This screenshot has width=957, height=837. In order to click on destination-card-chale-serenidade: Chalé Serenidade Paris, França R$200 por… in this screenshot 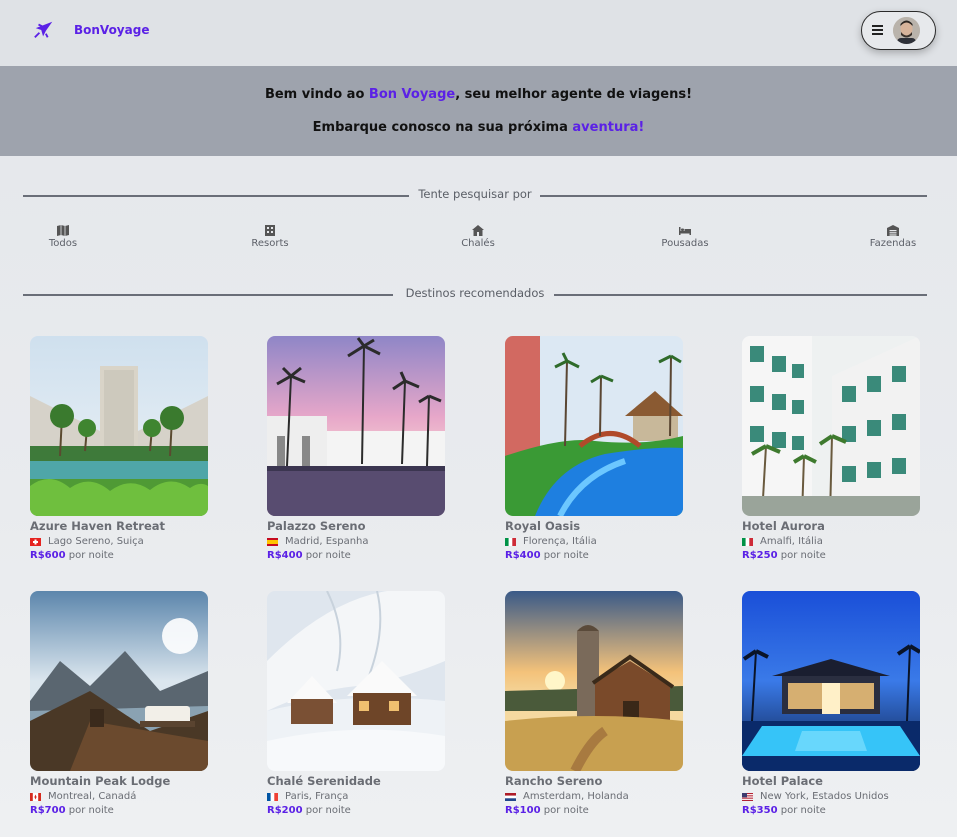, I will do `click(356, 703)`.